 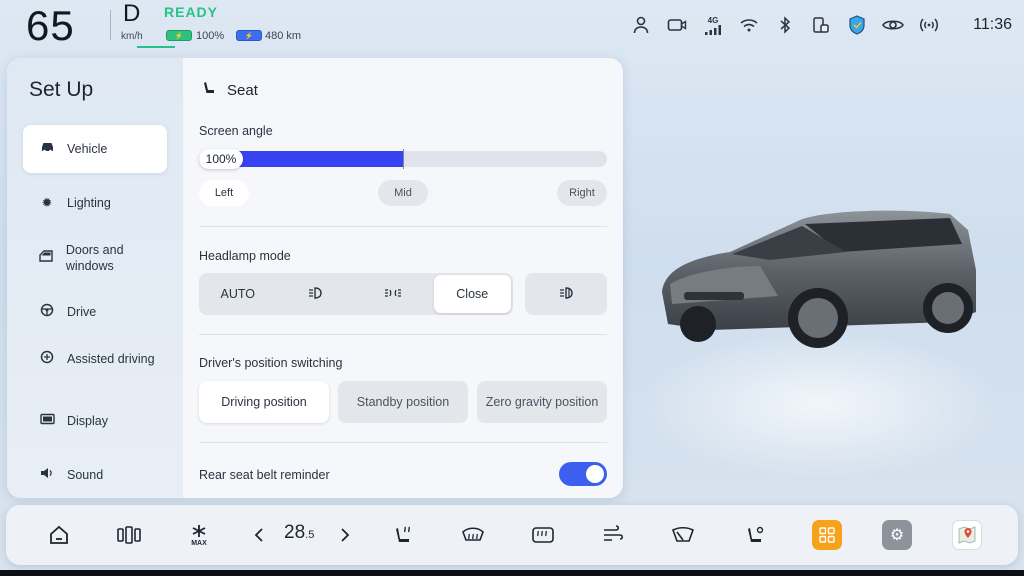 I want to click on broadcast-icon, so click(x=929, y=25).